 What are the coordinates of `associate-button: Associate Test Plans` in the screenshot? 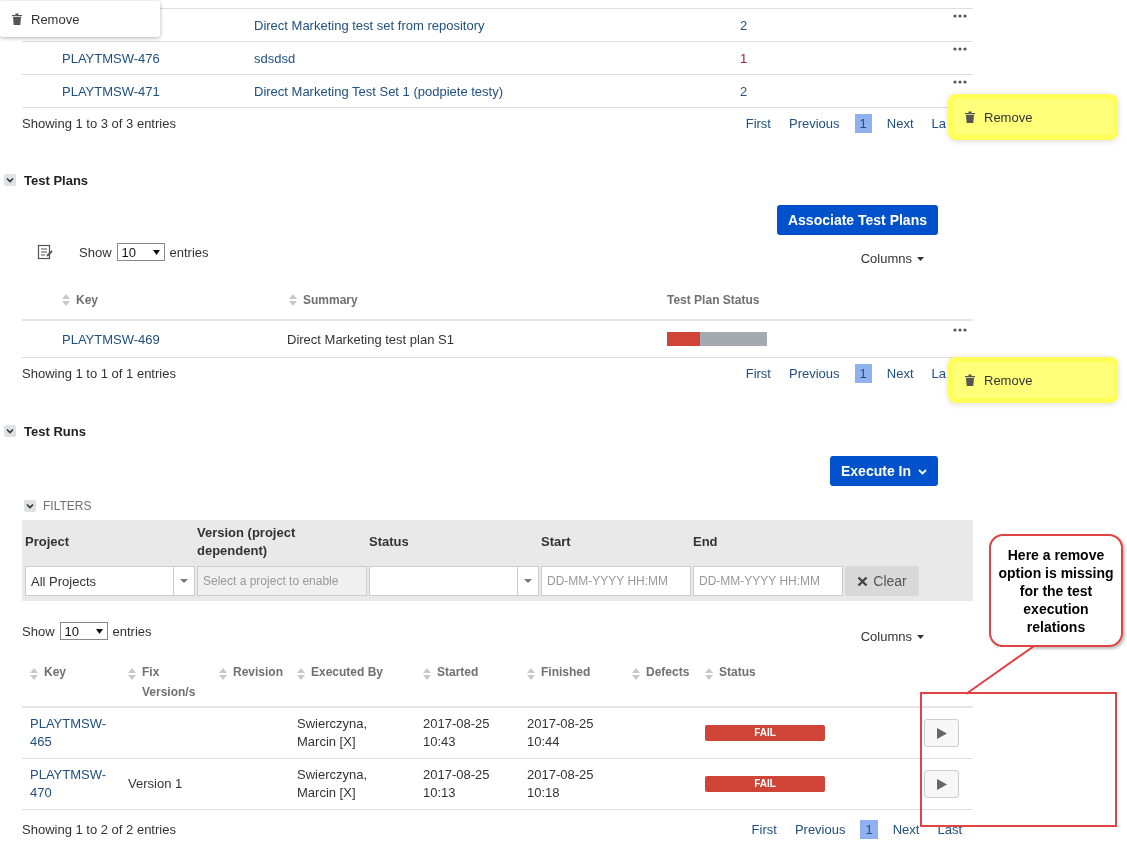 It's located at (857, 220).